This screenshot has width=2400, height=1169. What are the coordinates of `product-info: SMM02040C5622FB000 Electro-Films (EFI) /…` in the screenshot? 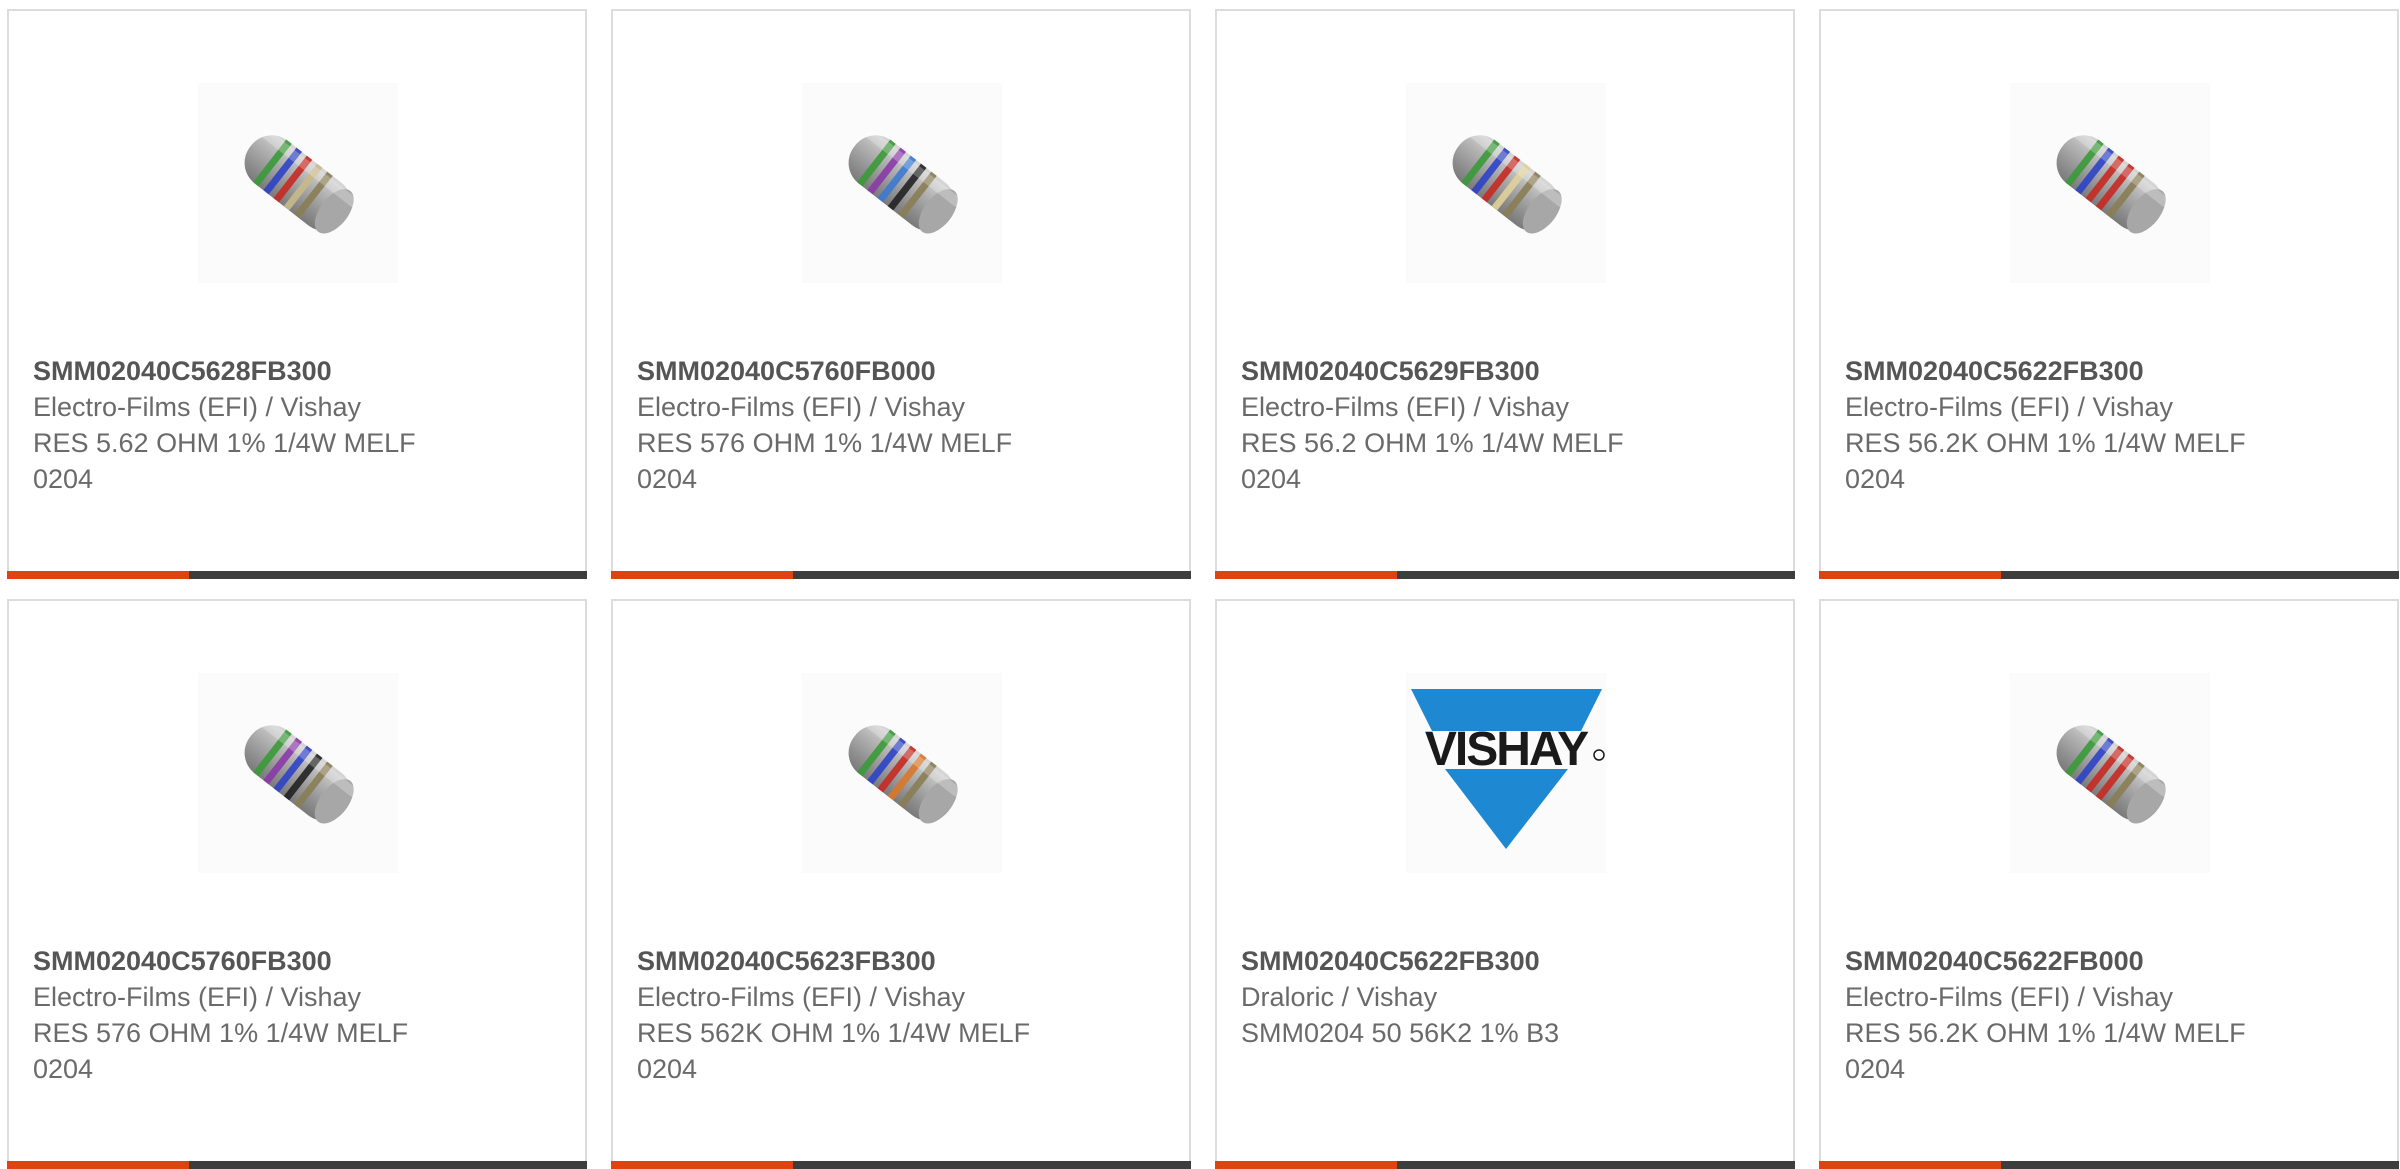 It's located at (2105, 1015).